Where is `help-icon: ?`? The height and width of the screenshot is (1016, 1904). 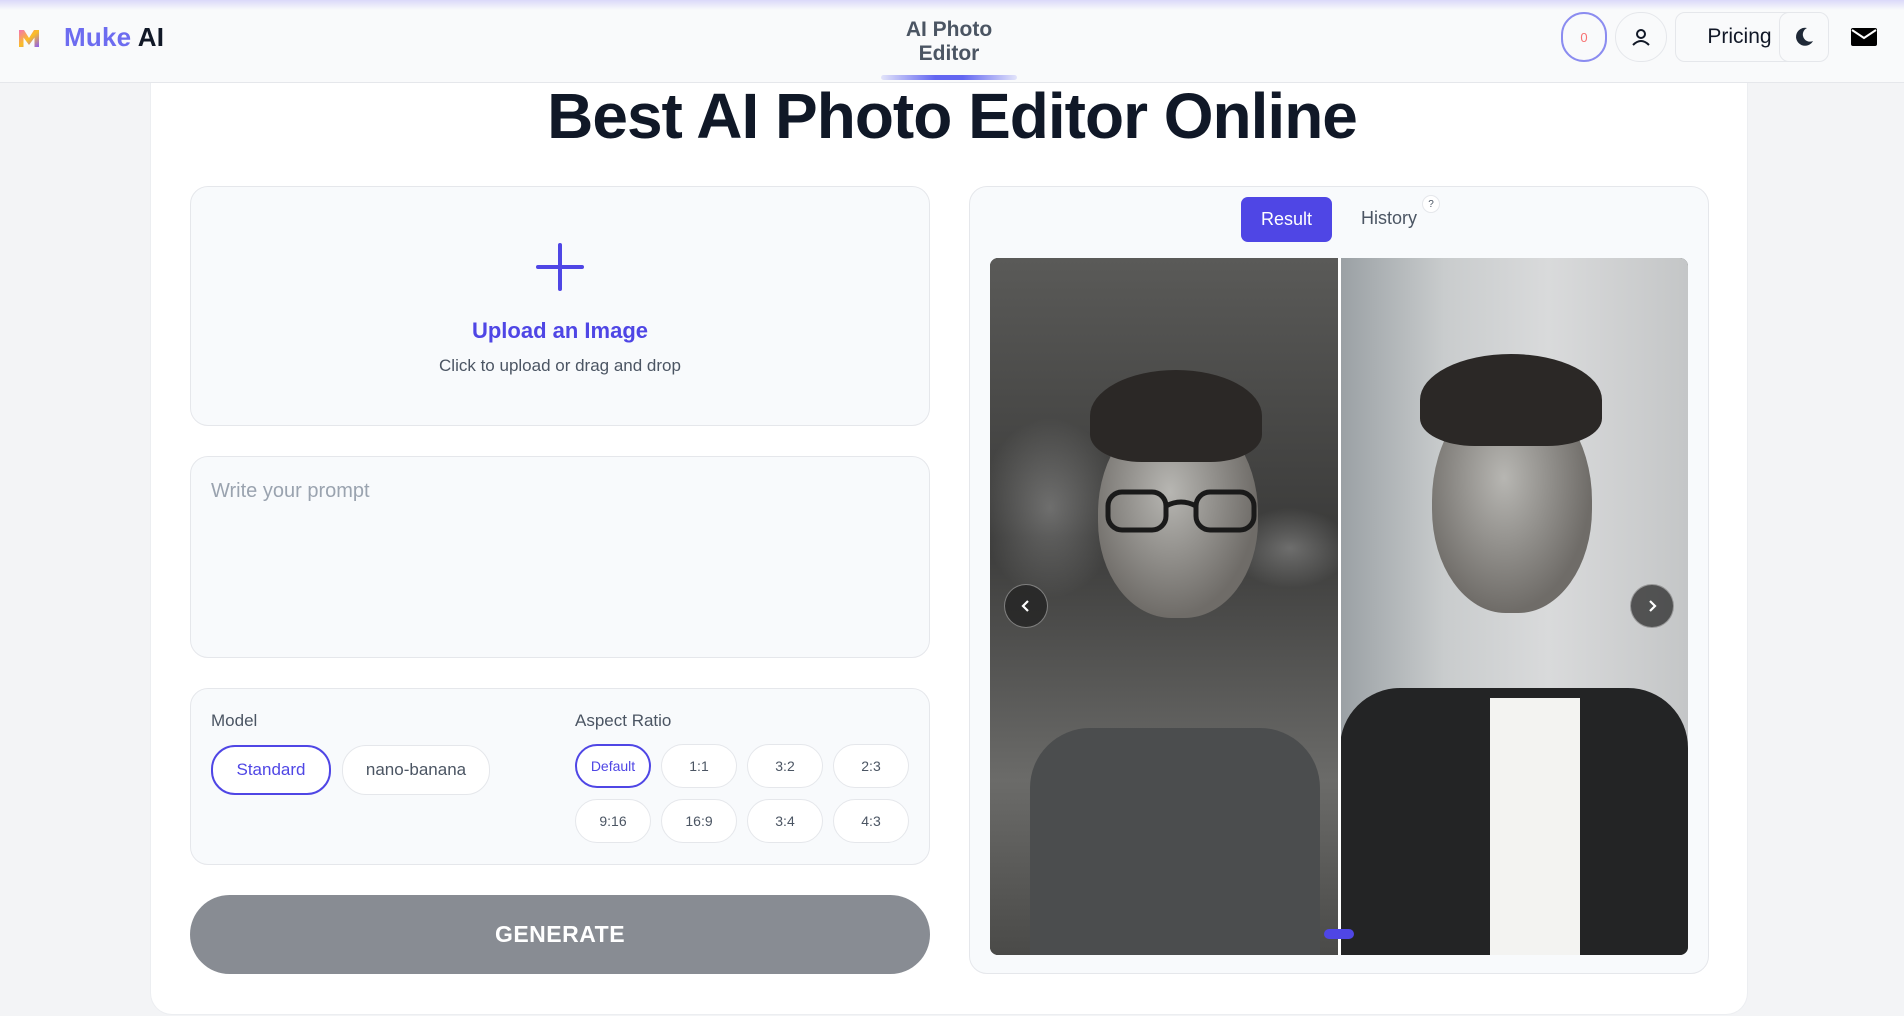 help-icon: ? is located at coordinates (1431, 204).